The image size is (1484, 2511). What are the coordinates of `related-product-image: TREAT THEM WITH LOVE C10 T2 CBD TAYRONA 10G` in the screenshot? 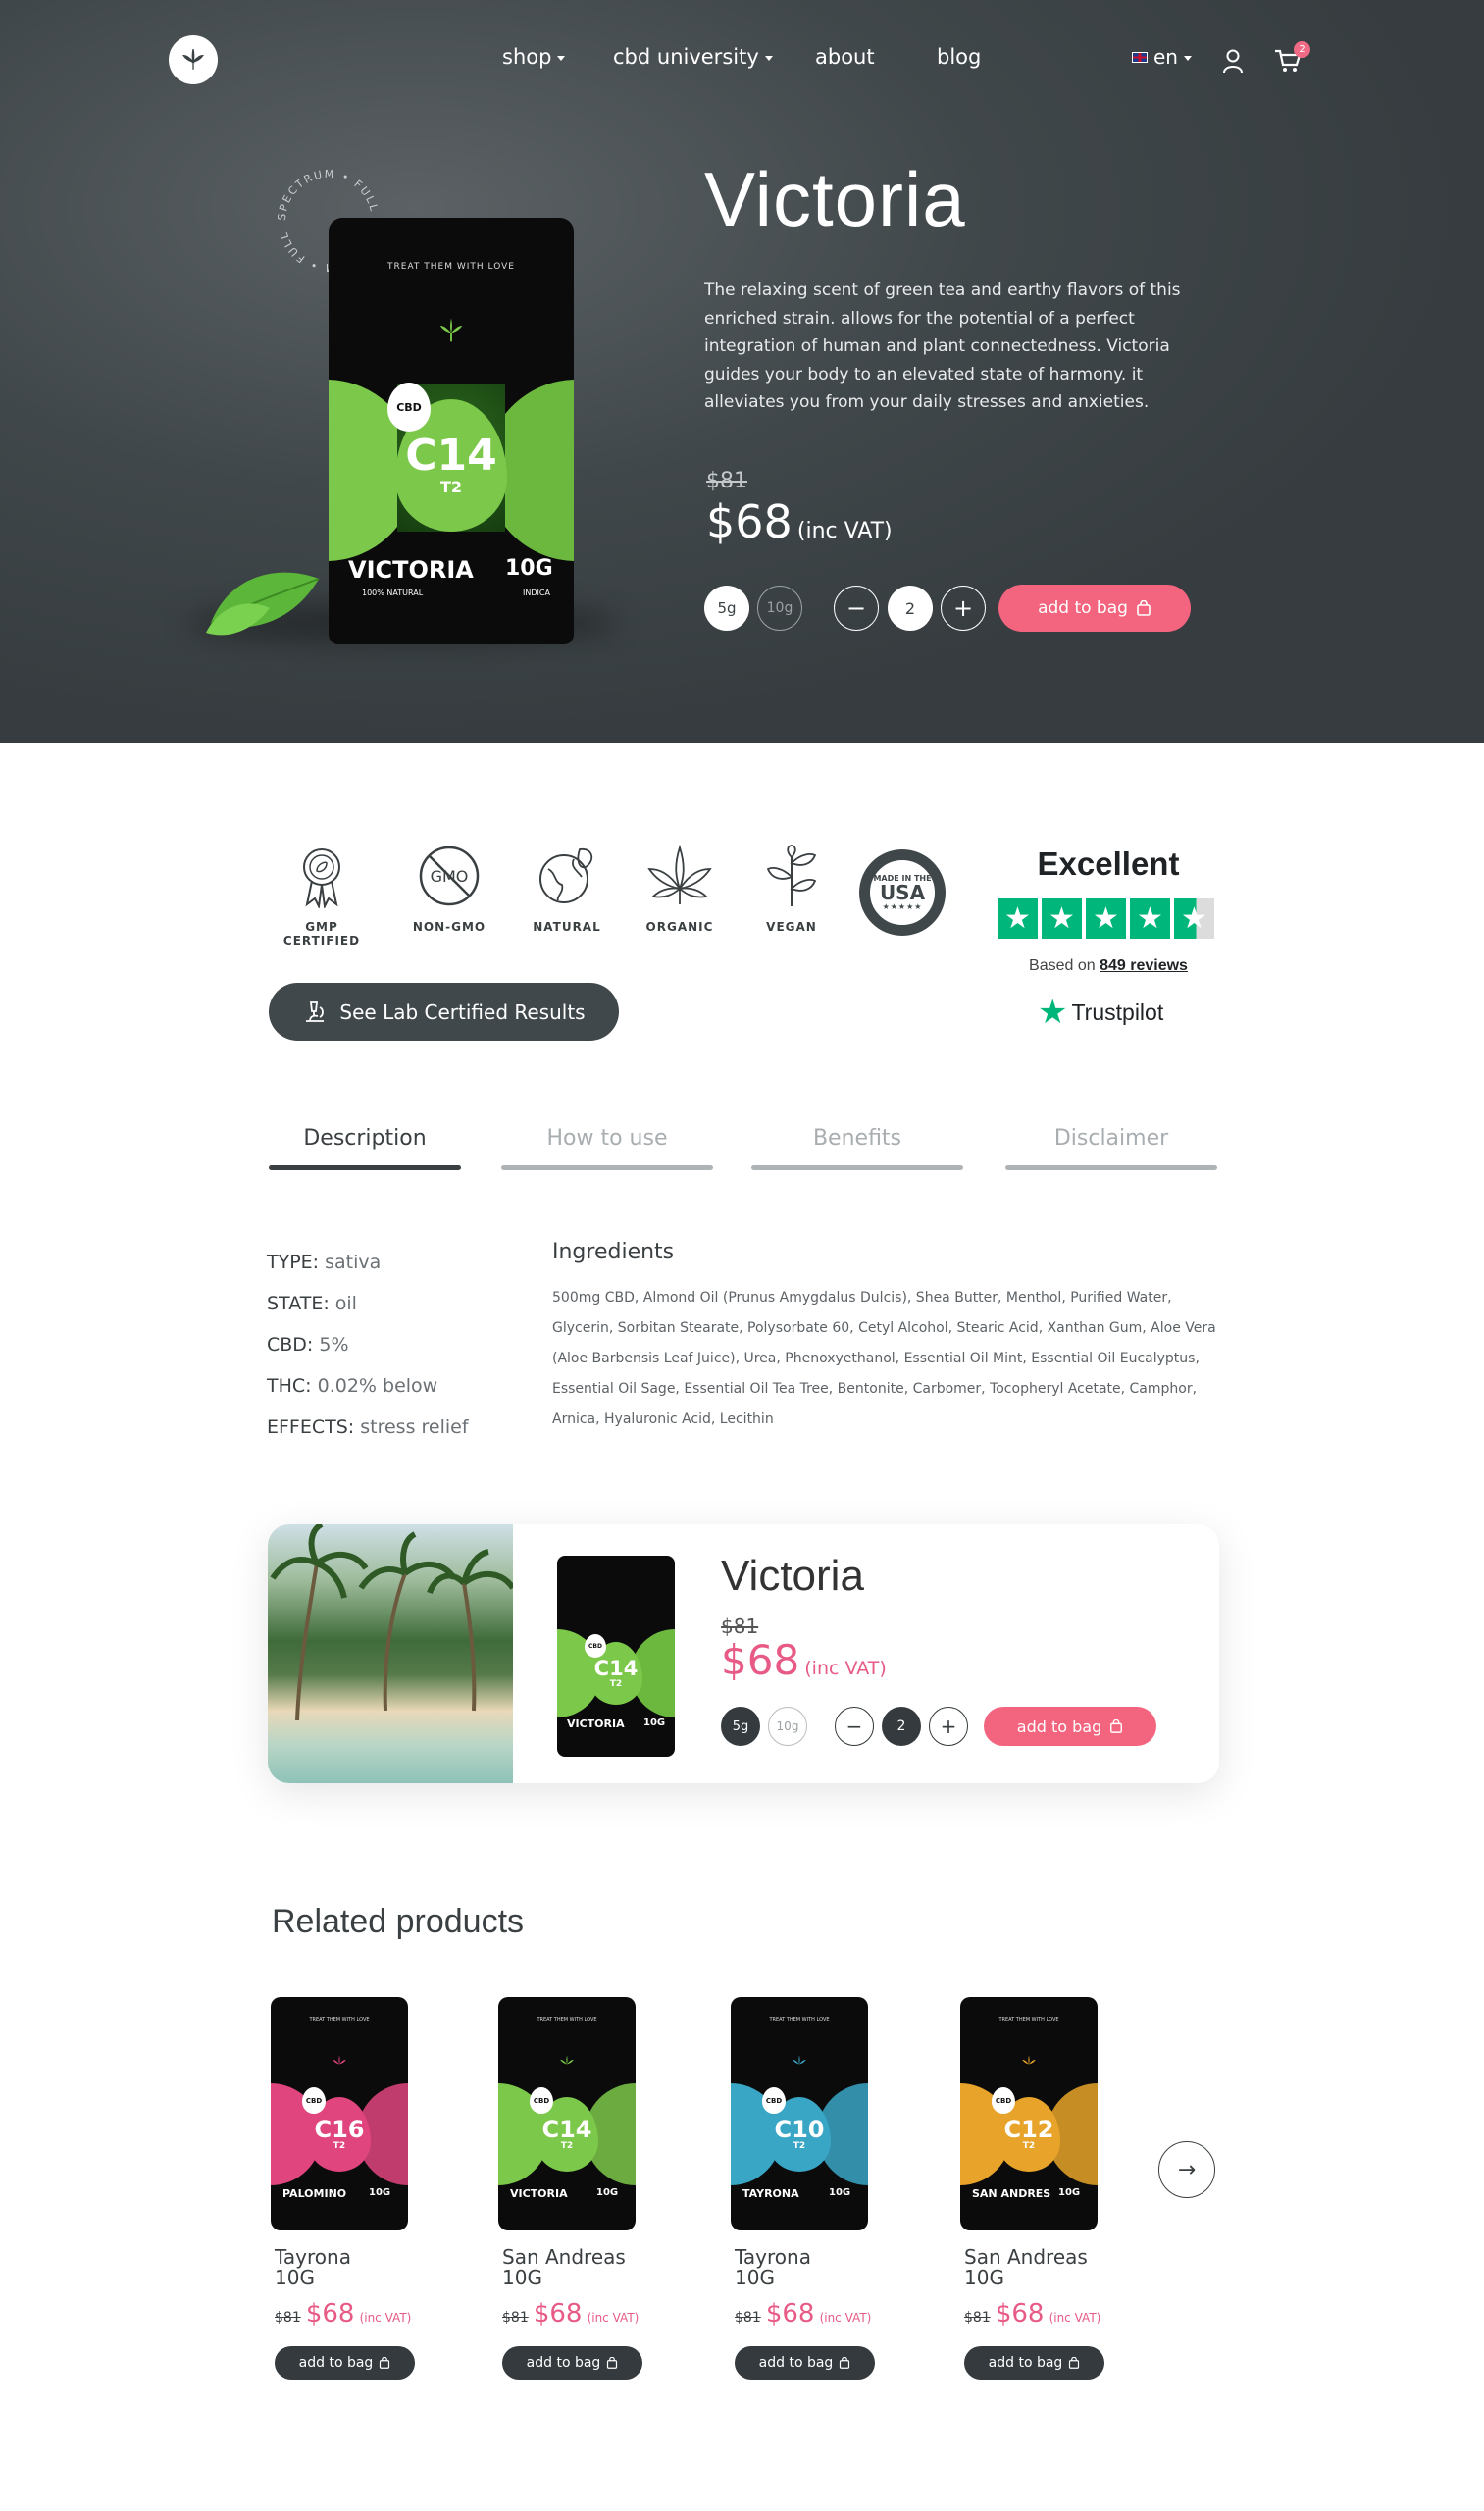 It's located at (799, 2113).